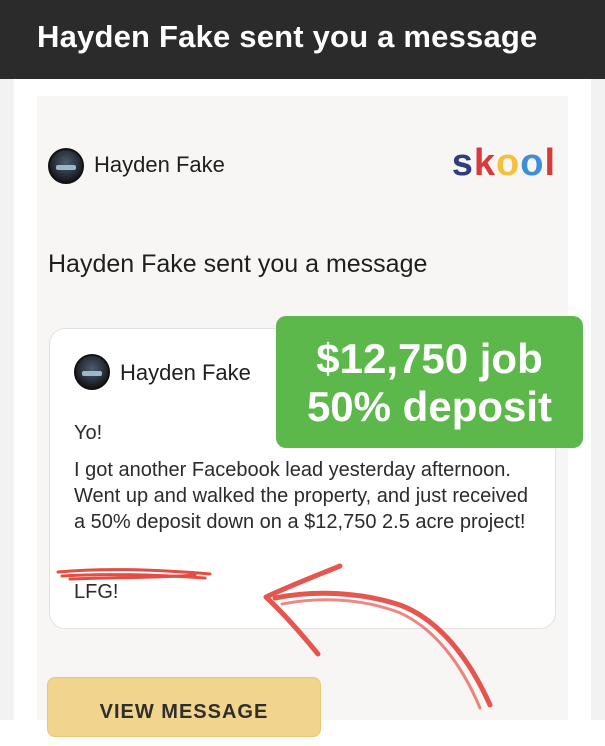  I want to click on deposit-highlight-badge: $12,750 job 50% deposit, so click(429, 382).